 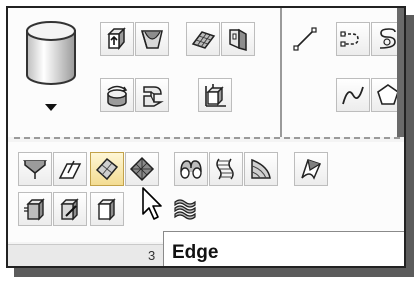 I want to click on tooltip: Edge, so click(x=283, y=248).